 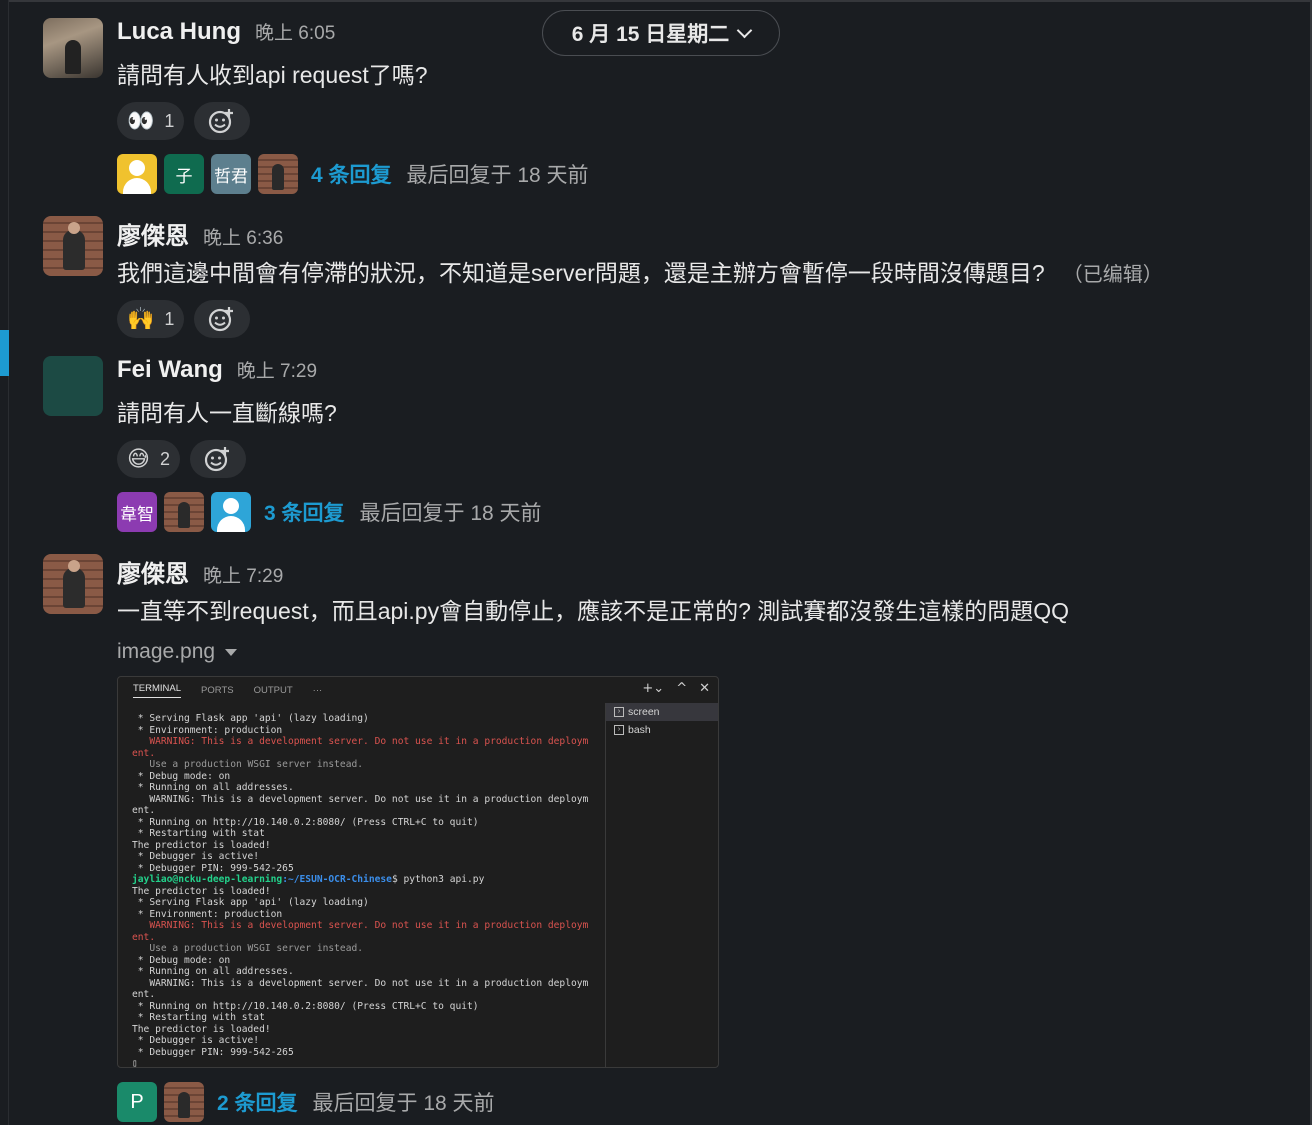 What do you see at coordinates (304, 512) in the screenshot?
I see `replies-link: 3 条回复` at bounding box center [304, 512].